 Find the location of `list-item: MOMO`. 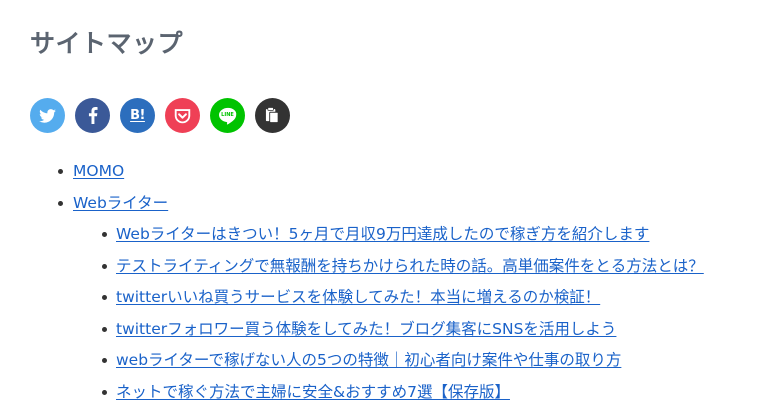

list-item: MOMO is located at coordinates (380, 176).